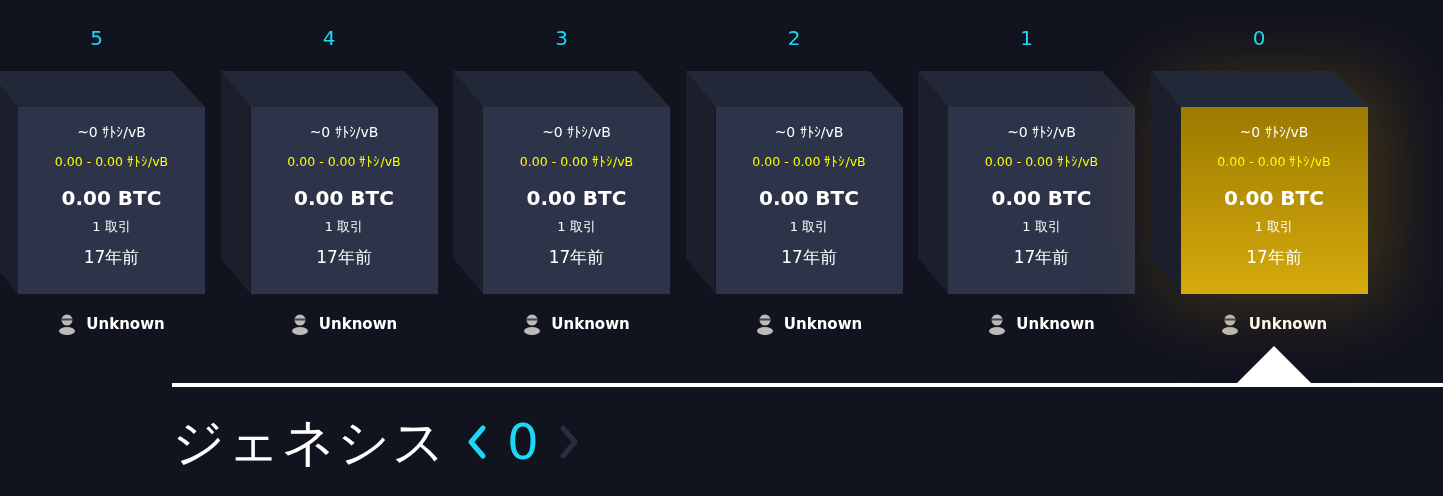 The width and height of the screenshot is (1443, 496). Describe the element at coordinates (1259, 38) in the screenshot. I see `block-height-link: 0` at that location.